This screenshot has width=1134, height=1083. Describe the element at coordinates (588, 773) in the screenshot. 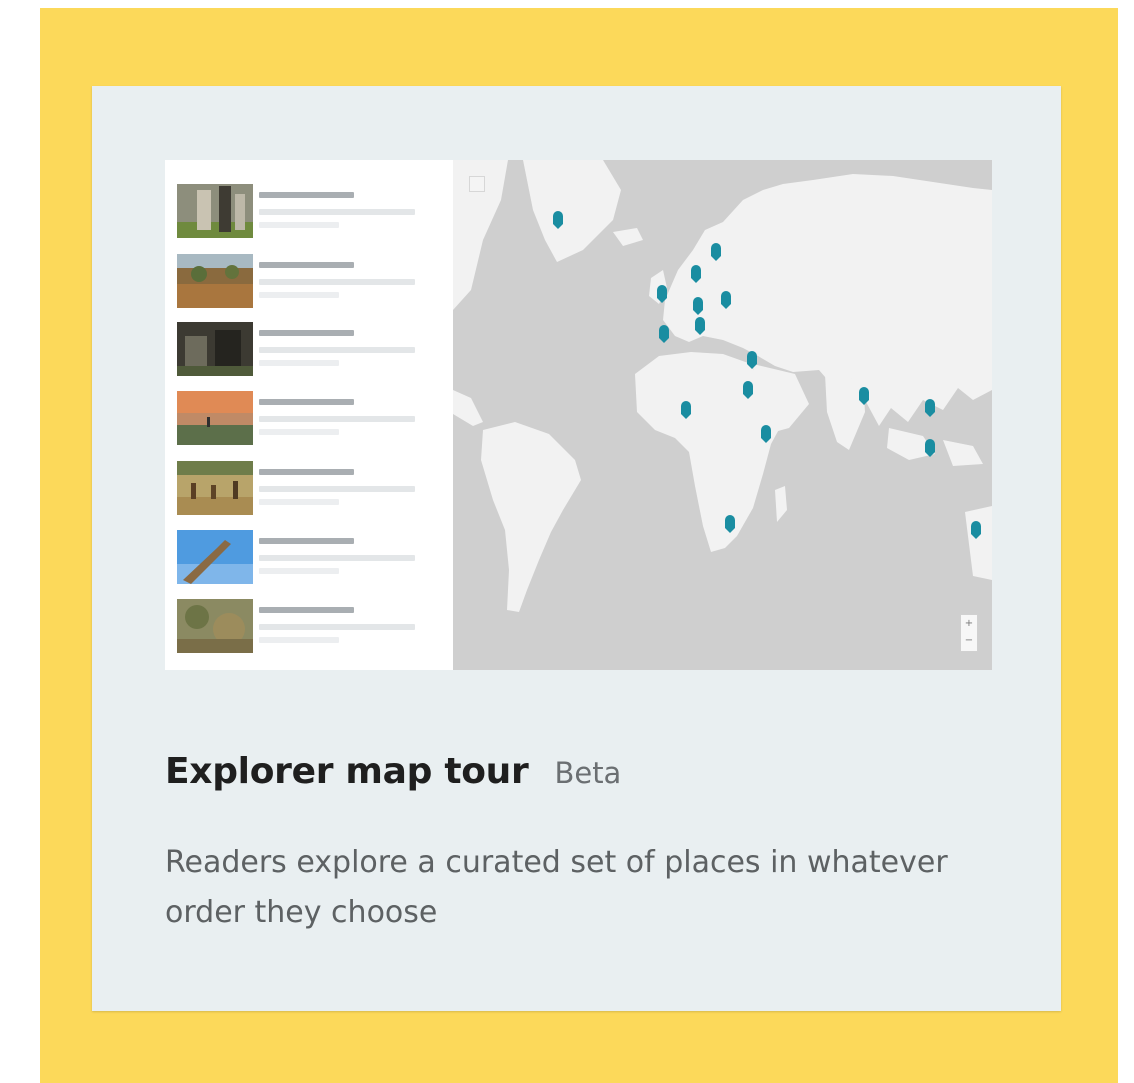

I see `beta-badge: Beta` at that location.